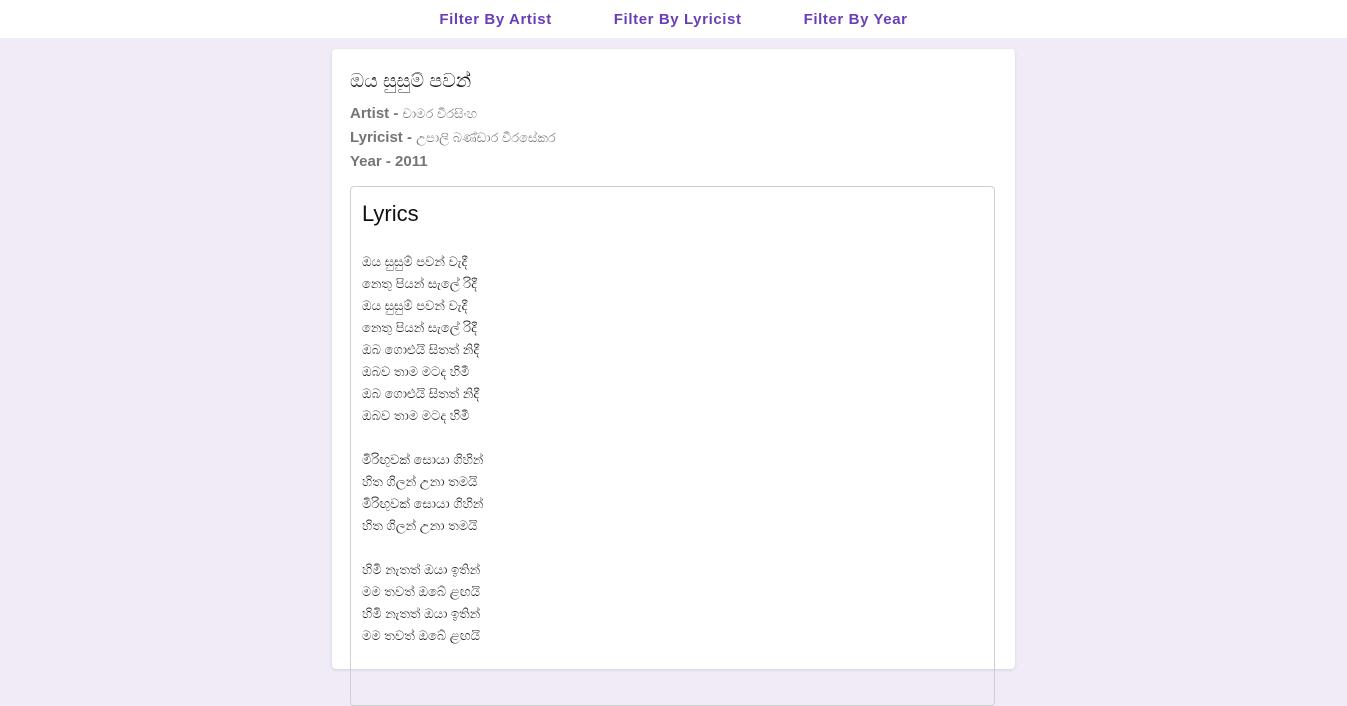 Image resolution: width=1347 pixels, height=706 pixels. Describe the element at coordinates (421, 591) in the screenshot. I see `lyric-line: මම තවත් ඔබේ ළඟයි` at that location.